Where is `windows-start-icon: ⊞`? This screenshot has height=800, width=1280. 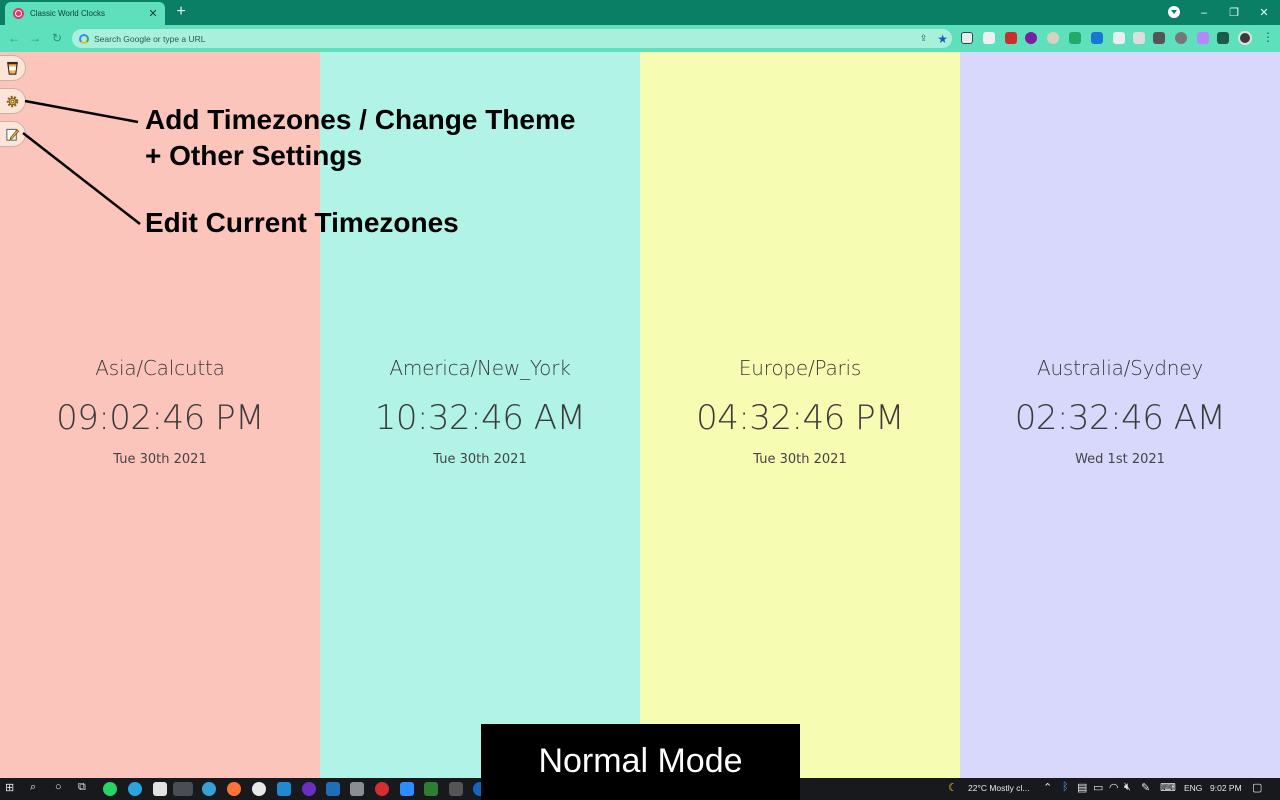
windows-start-icon: ⊞ is located at coordinates (9, 787).